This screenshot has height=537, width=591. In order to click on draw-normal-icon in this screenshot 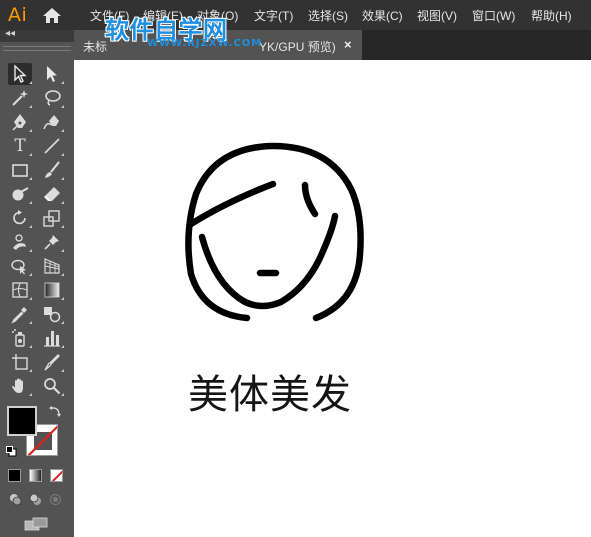, I will do `click(15, 499)`.